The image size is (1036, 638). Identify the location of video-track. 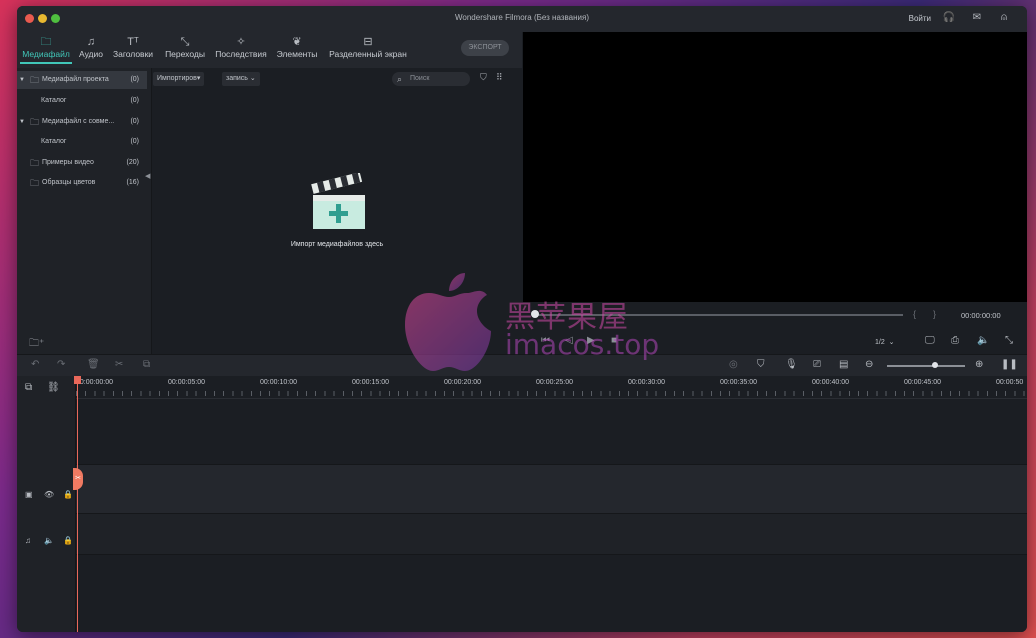
(551, 489).